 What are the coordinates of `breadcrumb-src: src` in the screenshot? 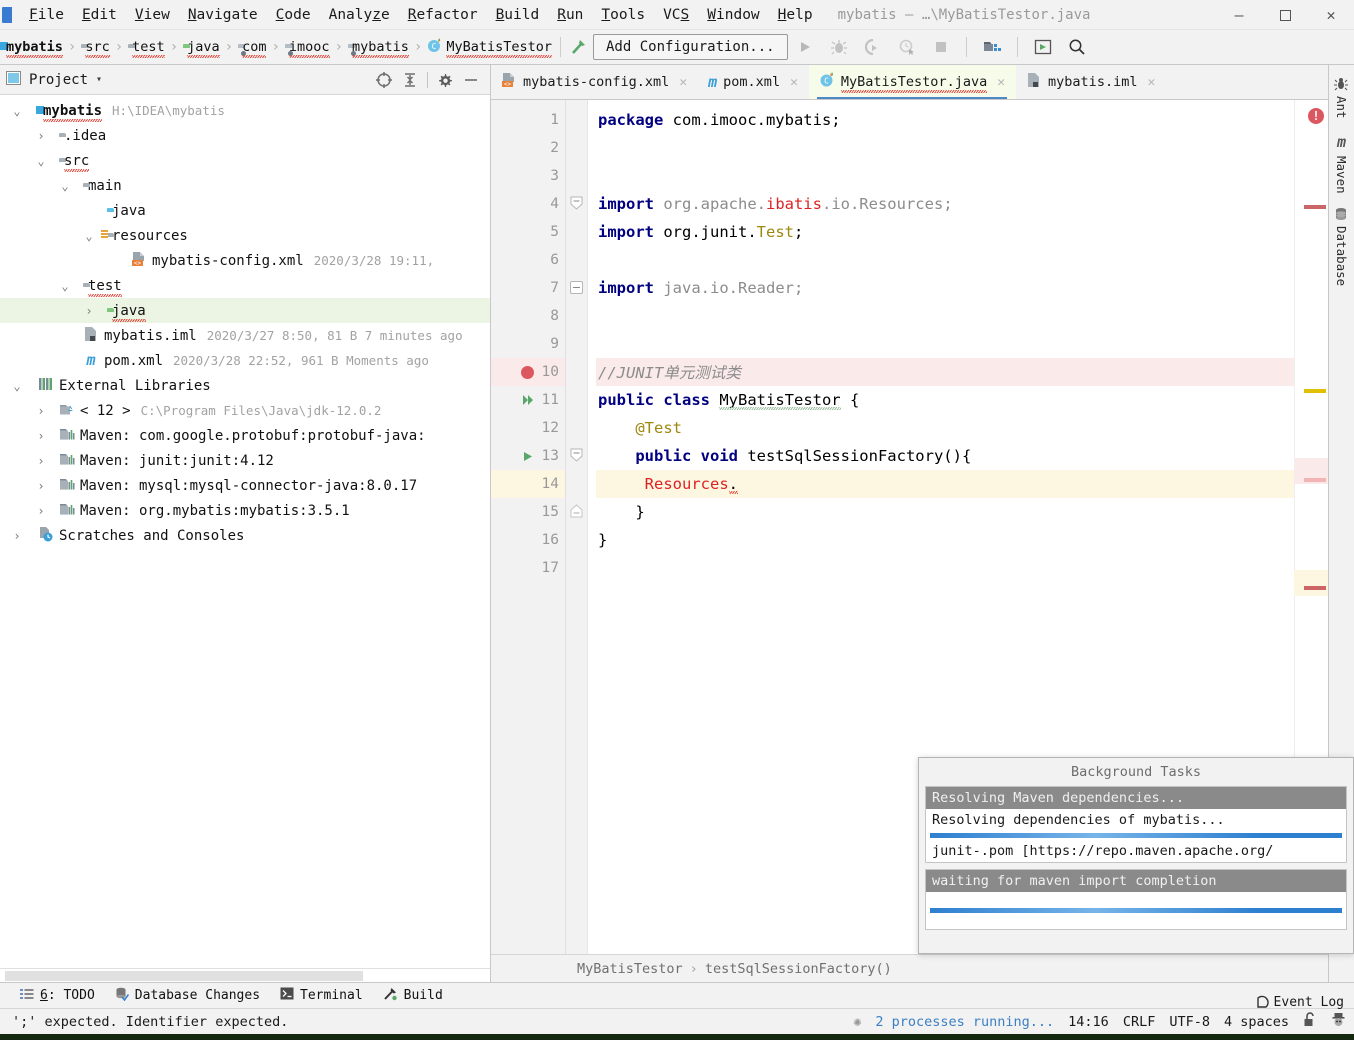 It's located at (96, 48).